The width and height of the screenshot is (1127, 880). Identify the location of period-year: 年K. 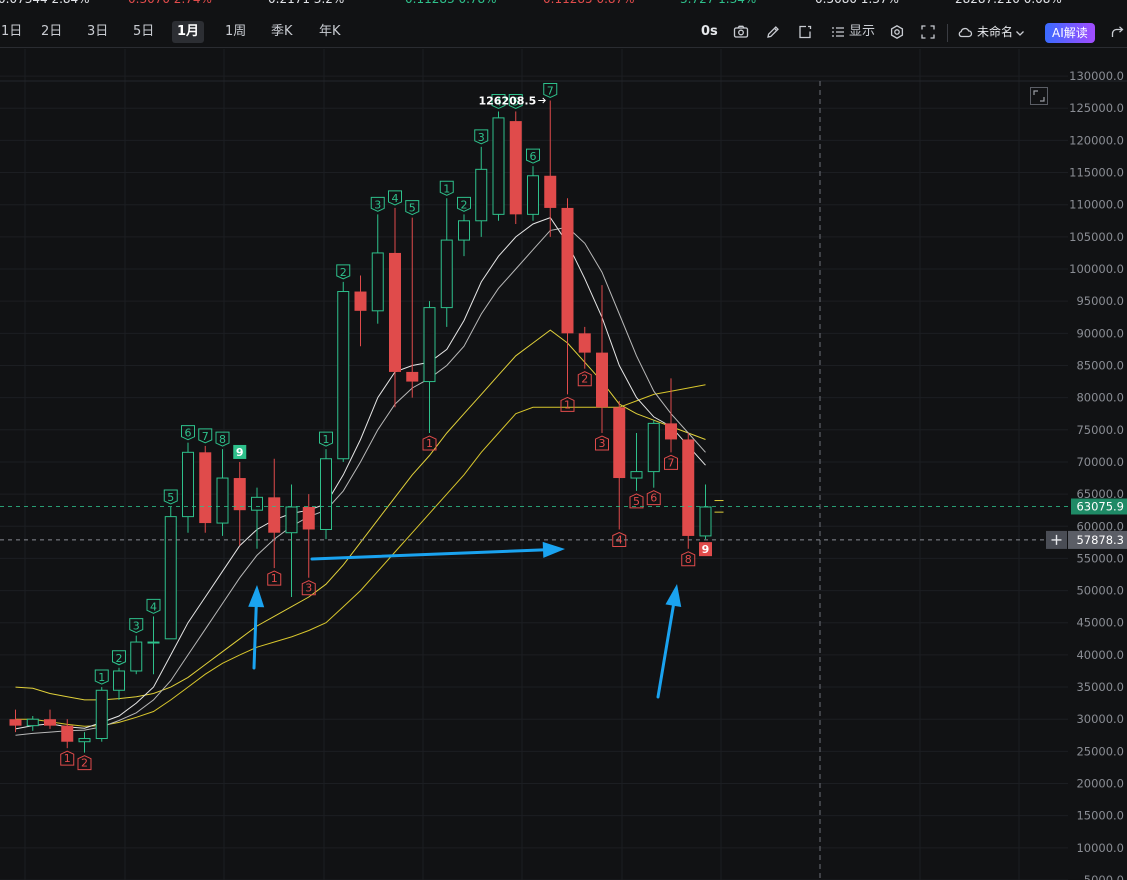
(330, 32).